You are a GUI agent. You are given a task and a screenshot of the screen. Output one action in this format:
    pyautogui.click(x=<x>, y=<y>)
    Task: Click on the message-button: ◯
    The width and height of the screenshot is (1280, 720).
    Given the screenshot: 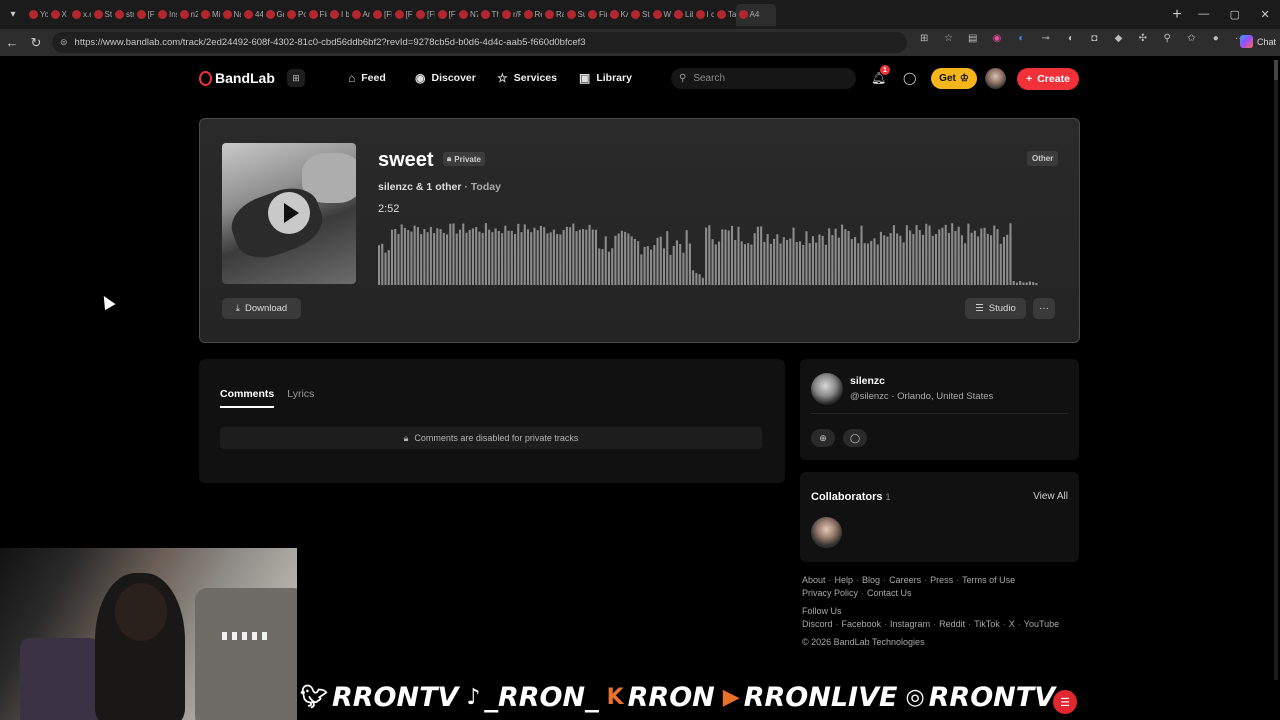 What is the action you would take?
    pyautogui.click(x=855, y=438)
    